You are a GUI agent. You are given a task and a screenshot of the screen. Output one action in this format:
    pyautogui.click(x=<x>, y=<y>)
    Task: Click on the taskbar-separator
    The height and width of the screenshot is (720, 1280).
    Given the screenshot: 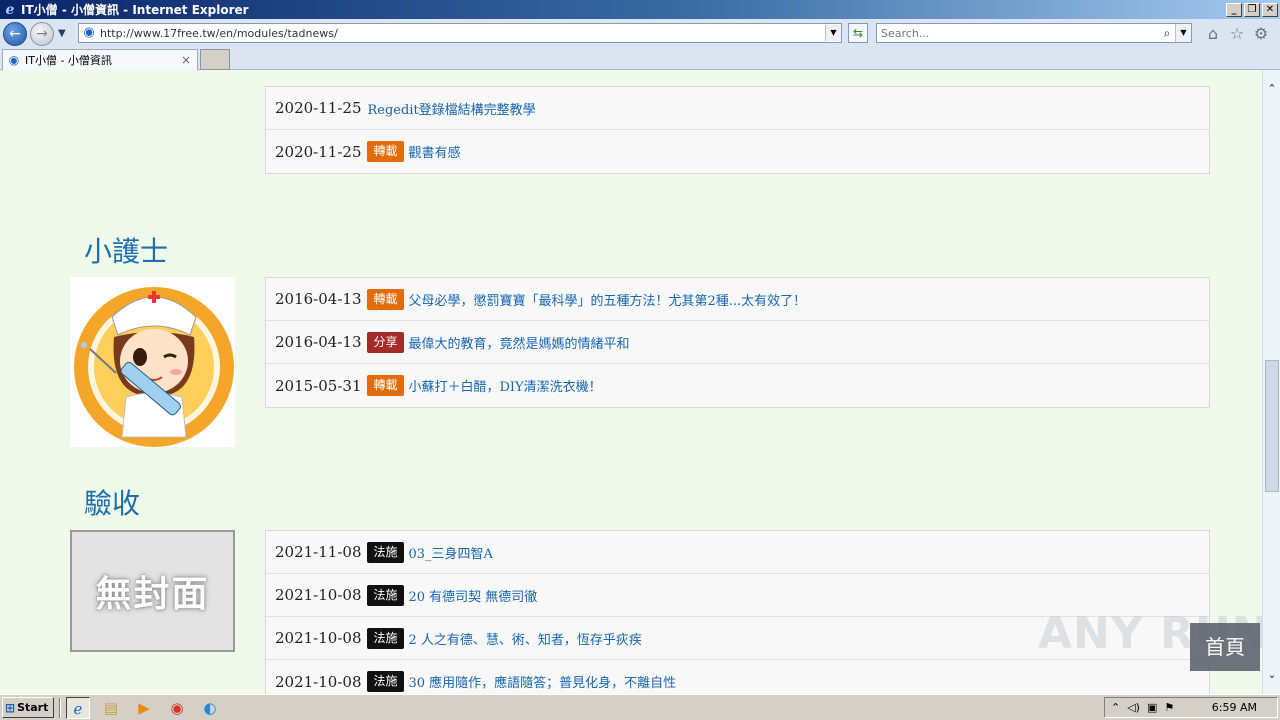 What is the action you would take?
    pyautogui.click(x=60, y=707)
    